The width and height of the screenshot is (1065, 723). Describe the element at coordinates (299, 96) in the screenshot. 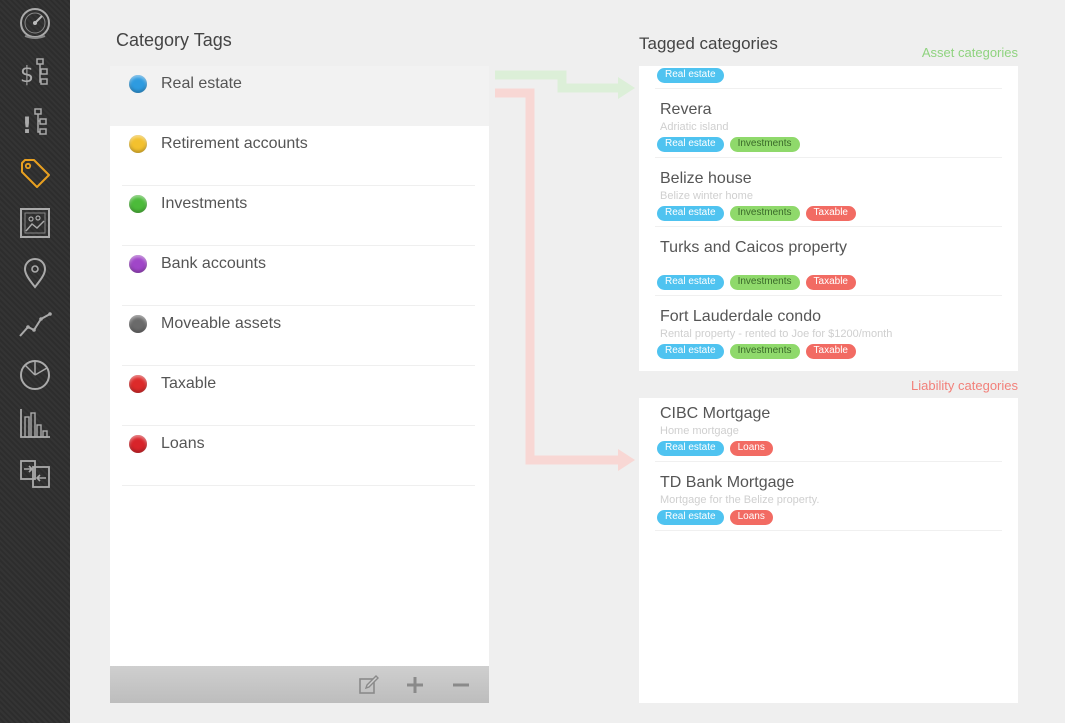

I see `tag-row-real-estate: Real estate` at that location.